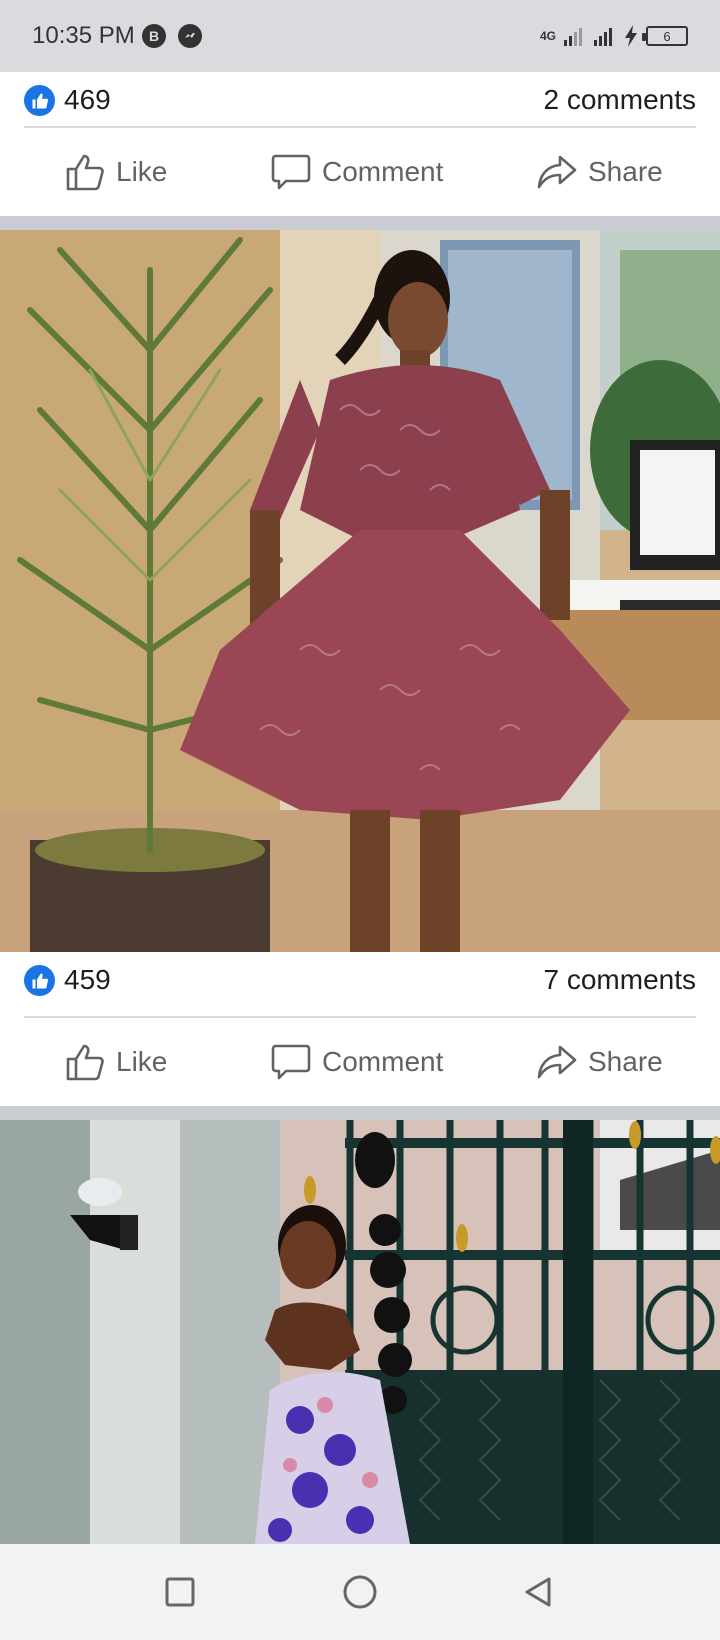 The width and height of the screenshot is (720, 1640). Describe the element at coordinates (620, 980) in the screenshot. I see `comments-count: 7 comments` at that location.